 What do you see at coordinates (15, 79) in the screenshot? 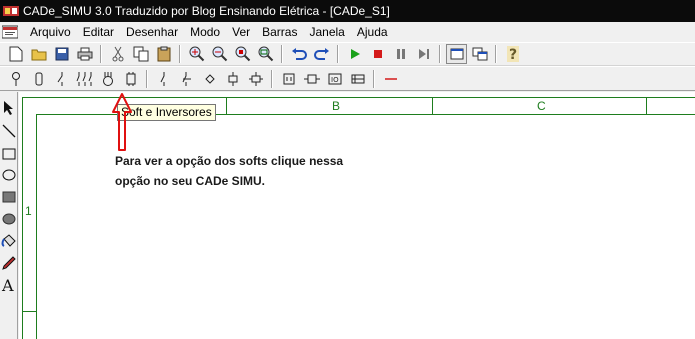
I see `lamp-icon` at bounding box center [15, 79].